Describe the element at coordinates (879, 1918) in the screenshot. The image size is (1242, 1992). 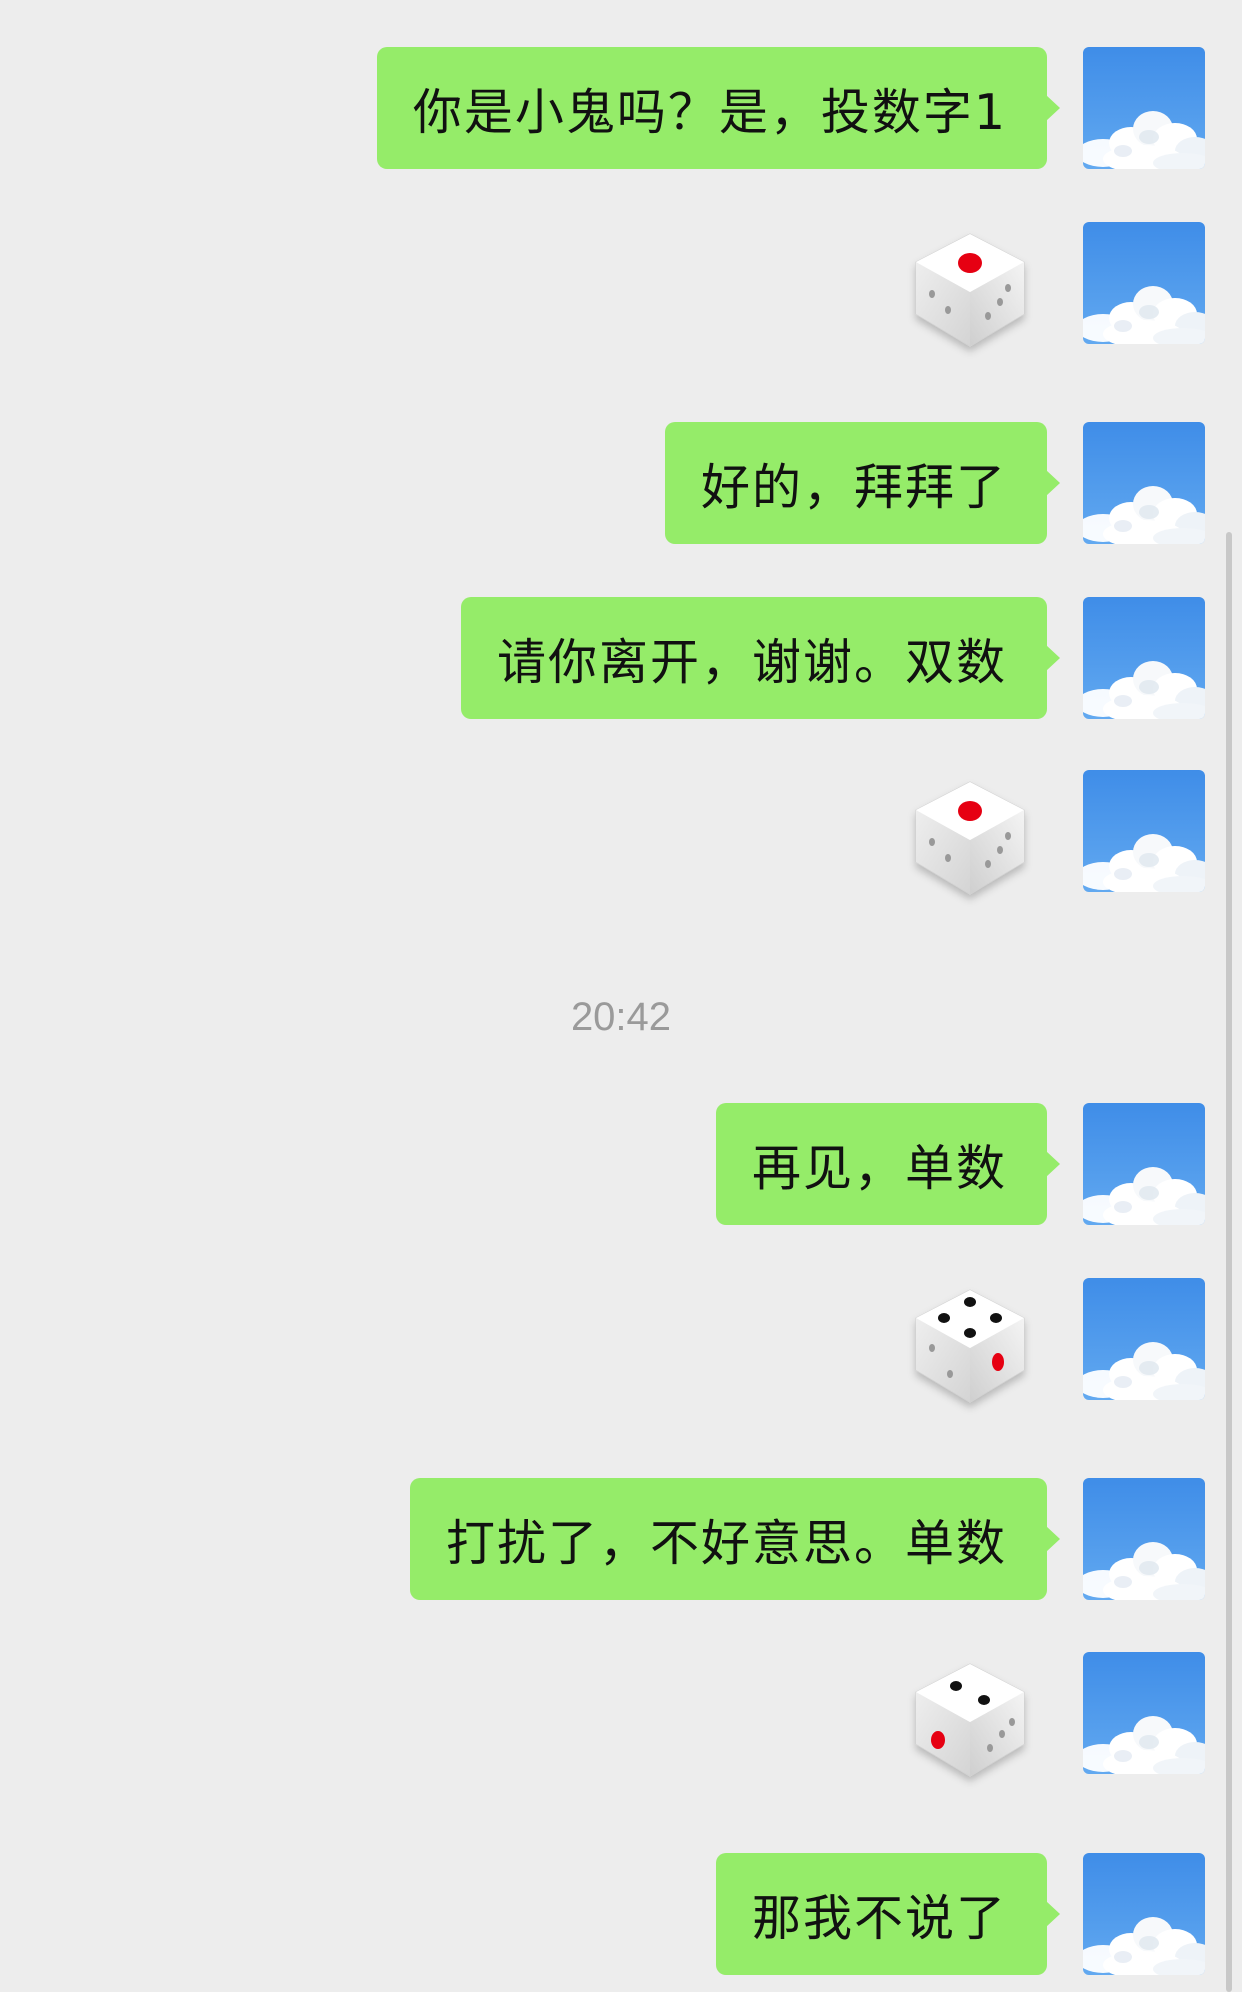
I see `message-text: 那我不说了` at that location.